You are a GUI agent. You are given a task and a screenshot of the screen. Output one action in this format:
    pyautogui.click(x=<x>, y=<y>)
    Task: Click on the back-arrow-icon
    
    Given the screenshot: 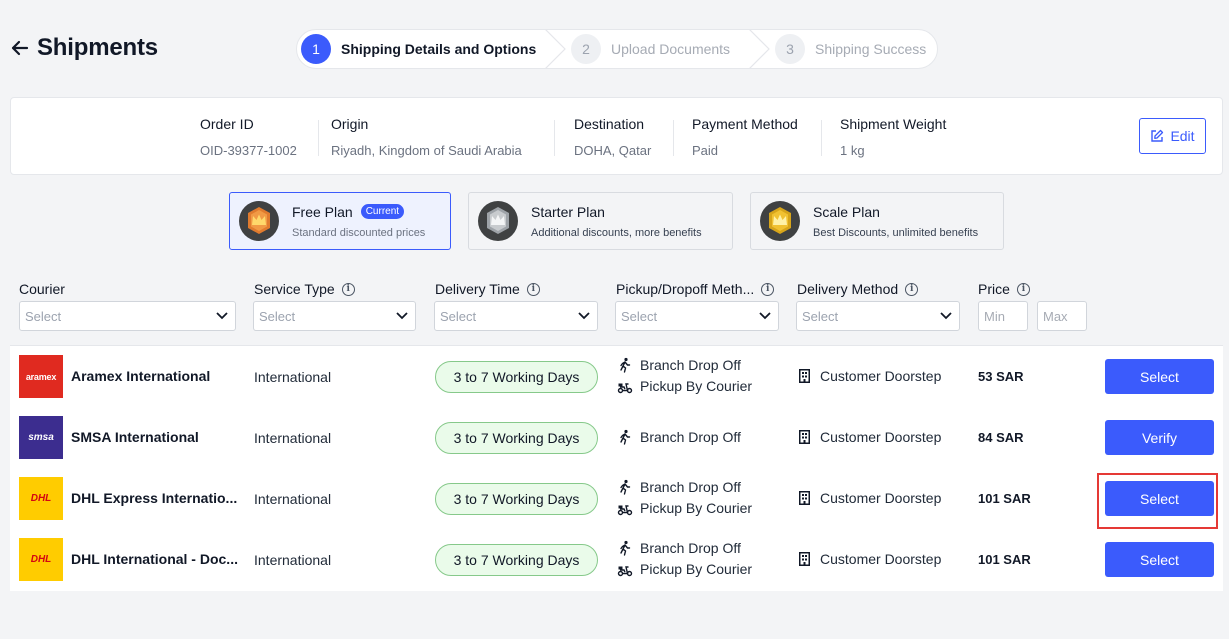 What is the action you would take?
    pyautogui.click(x=20, y=48)
    